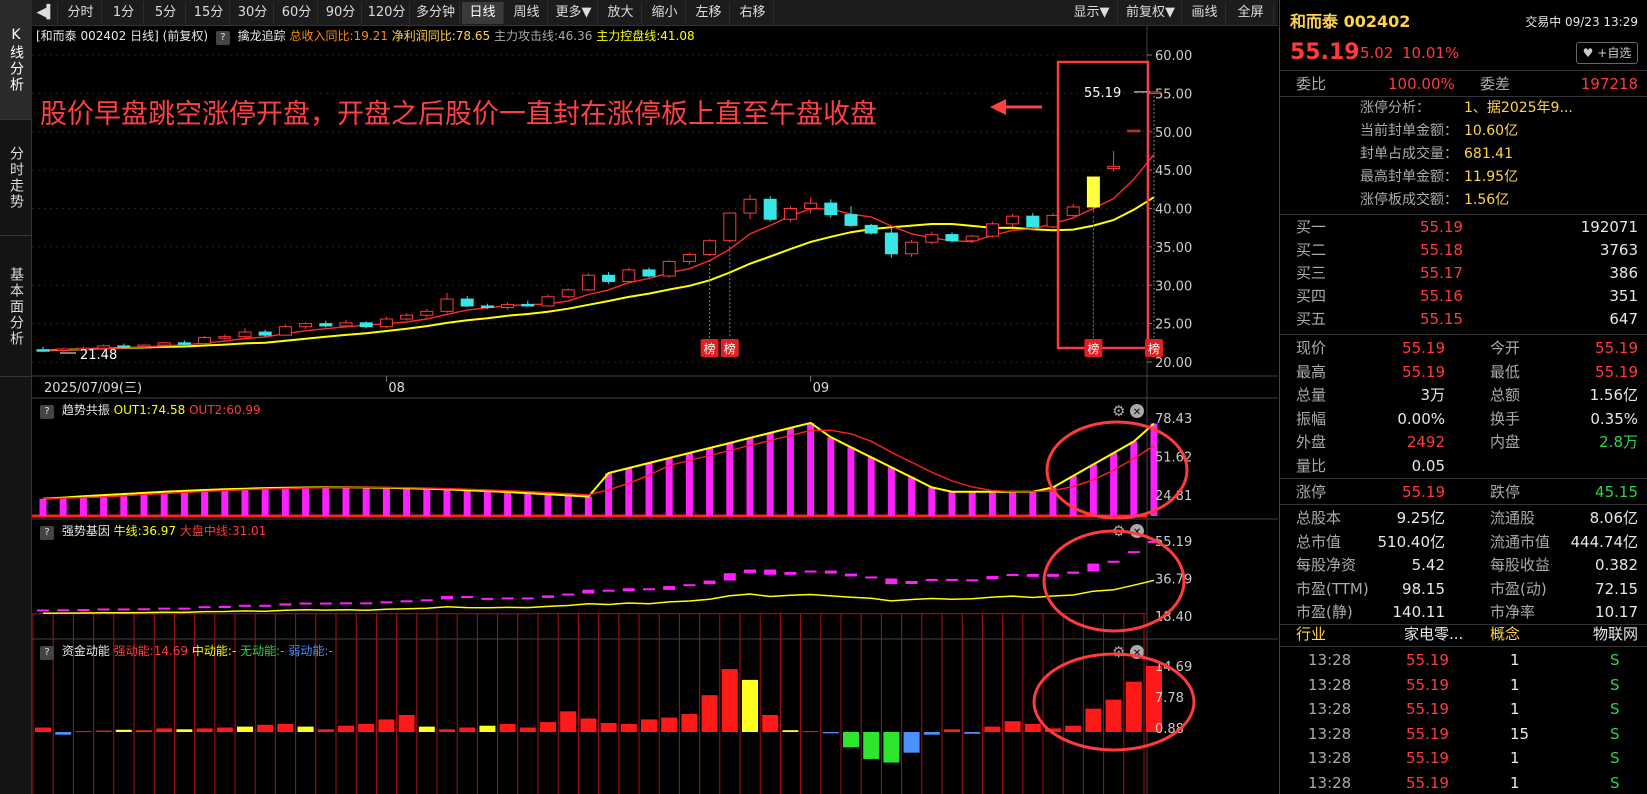  What do you see at coordinates (574, 13) in the screenshot?
I see `period-btn-more: 更多▼` at bounding box center [574, 13].